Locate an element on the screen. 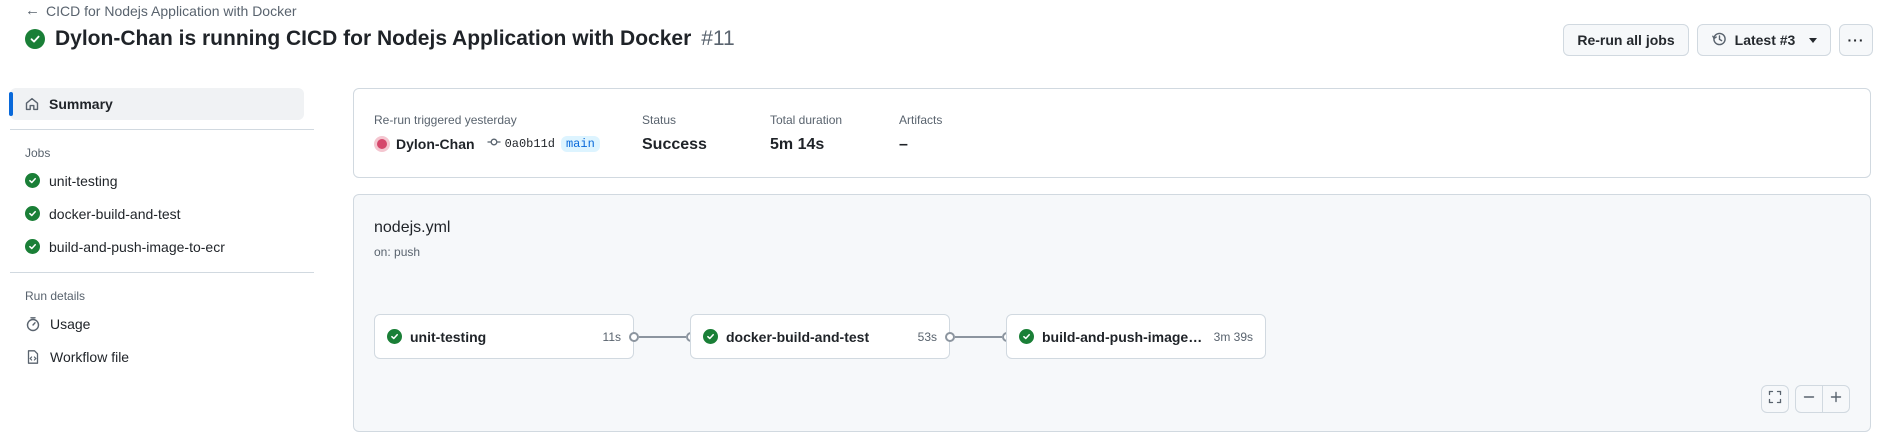 The image size is (1882, 440). rerun-all-jobs-label: Re-run all jobs is located at coordinates (1626, 40).